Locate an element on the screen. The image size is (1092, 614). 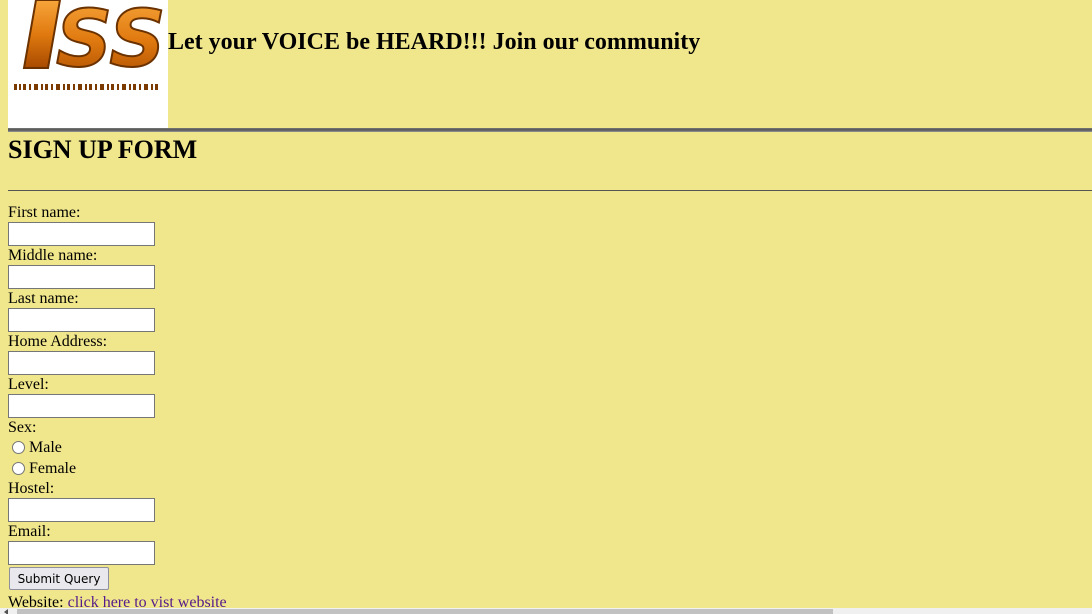
home-address-label: Home Address: is located at coordinates (58, 341).